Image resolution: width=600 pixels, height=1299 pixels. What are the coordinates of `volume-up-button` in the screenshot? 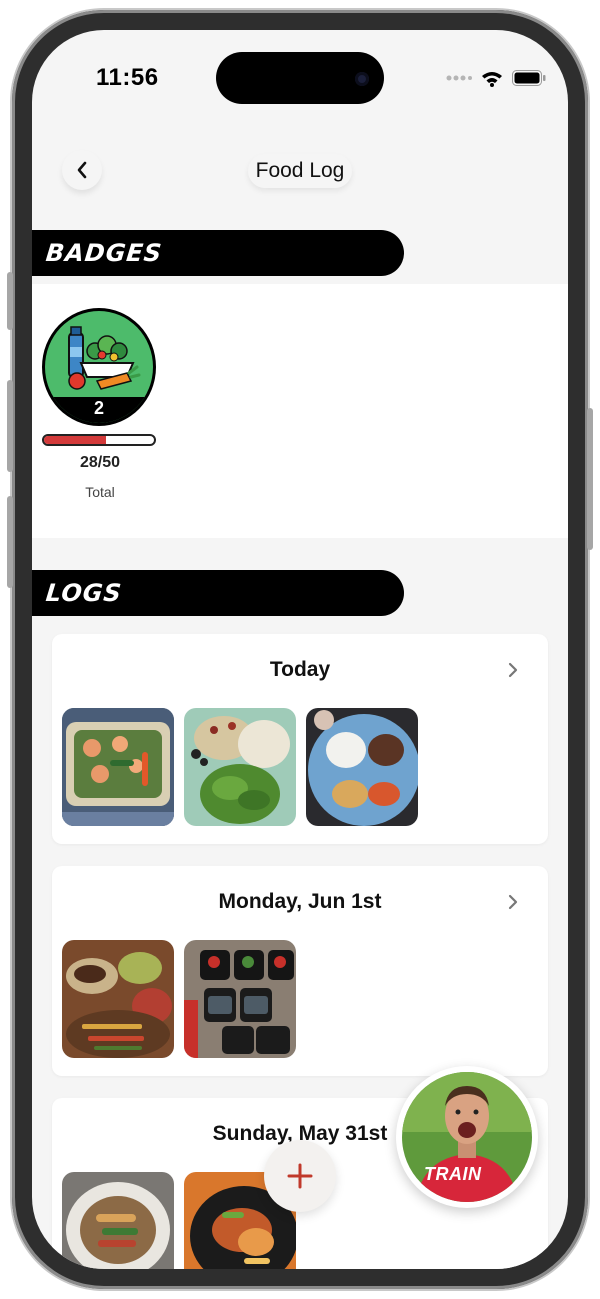 It's located at (10, 426).